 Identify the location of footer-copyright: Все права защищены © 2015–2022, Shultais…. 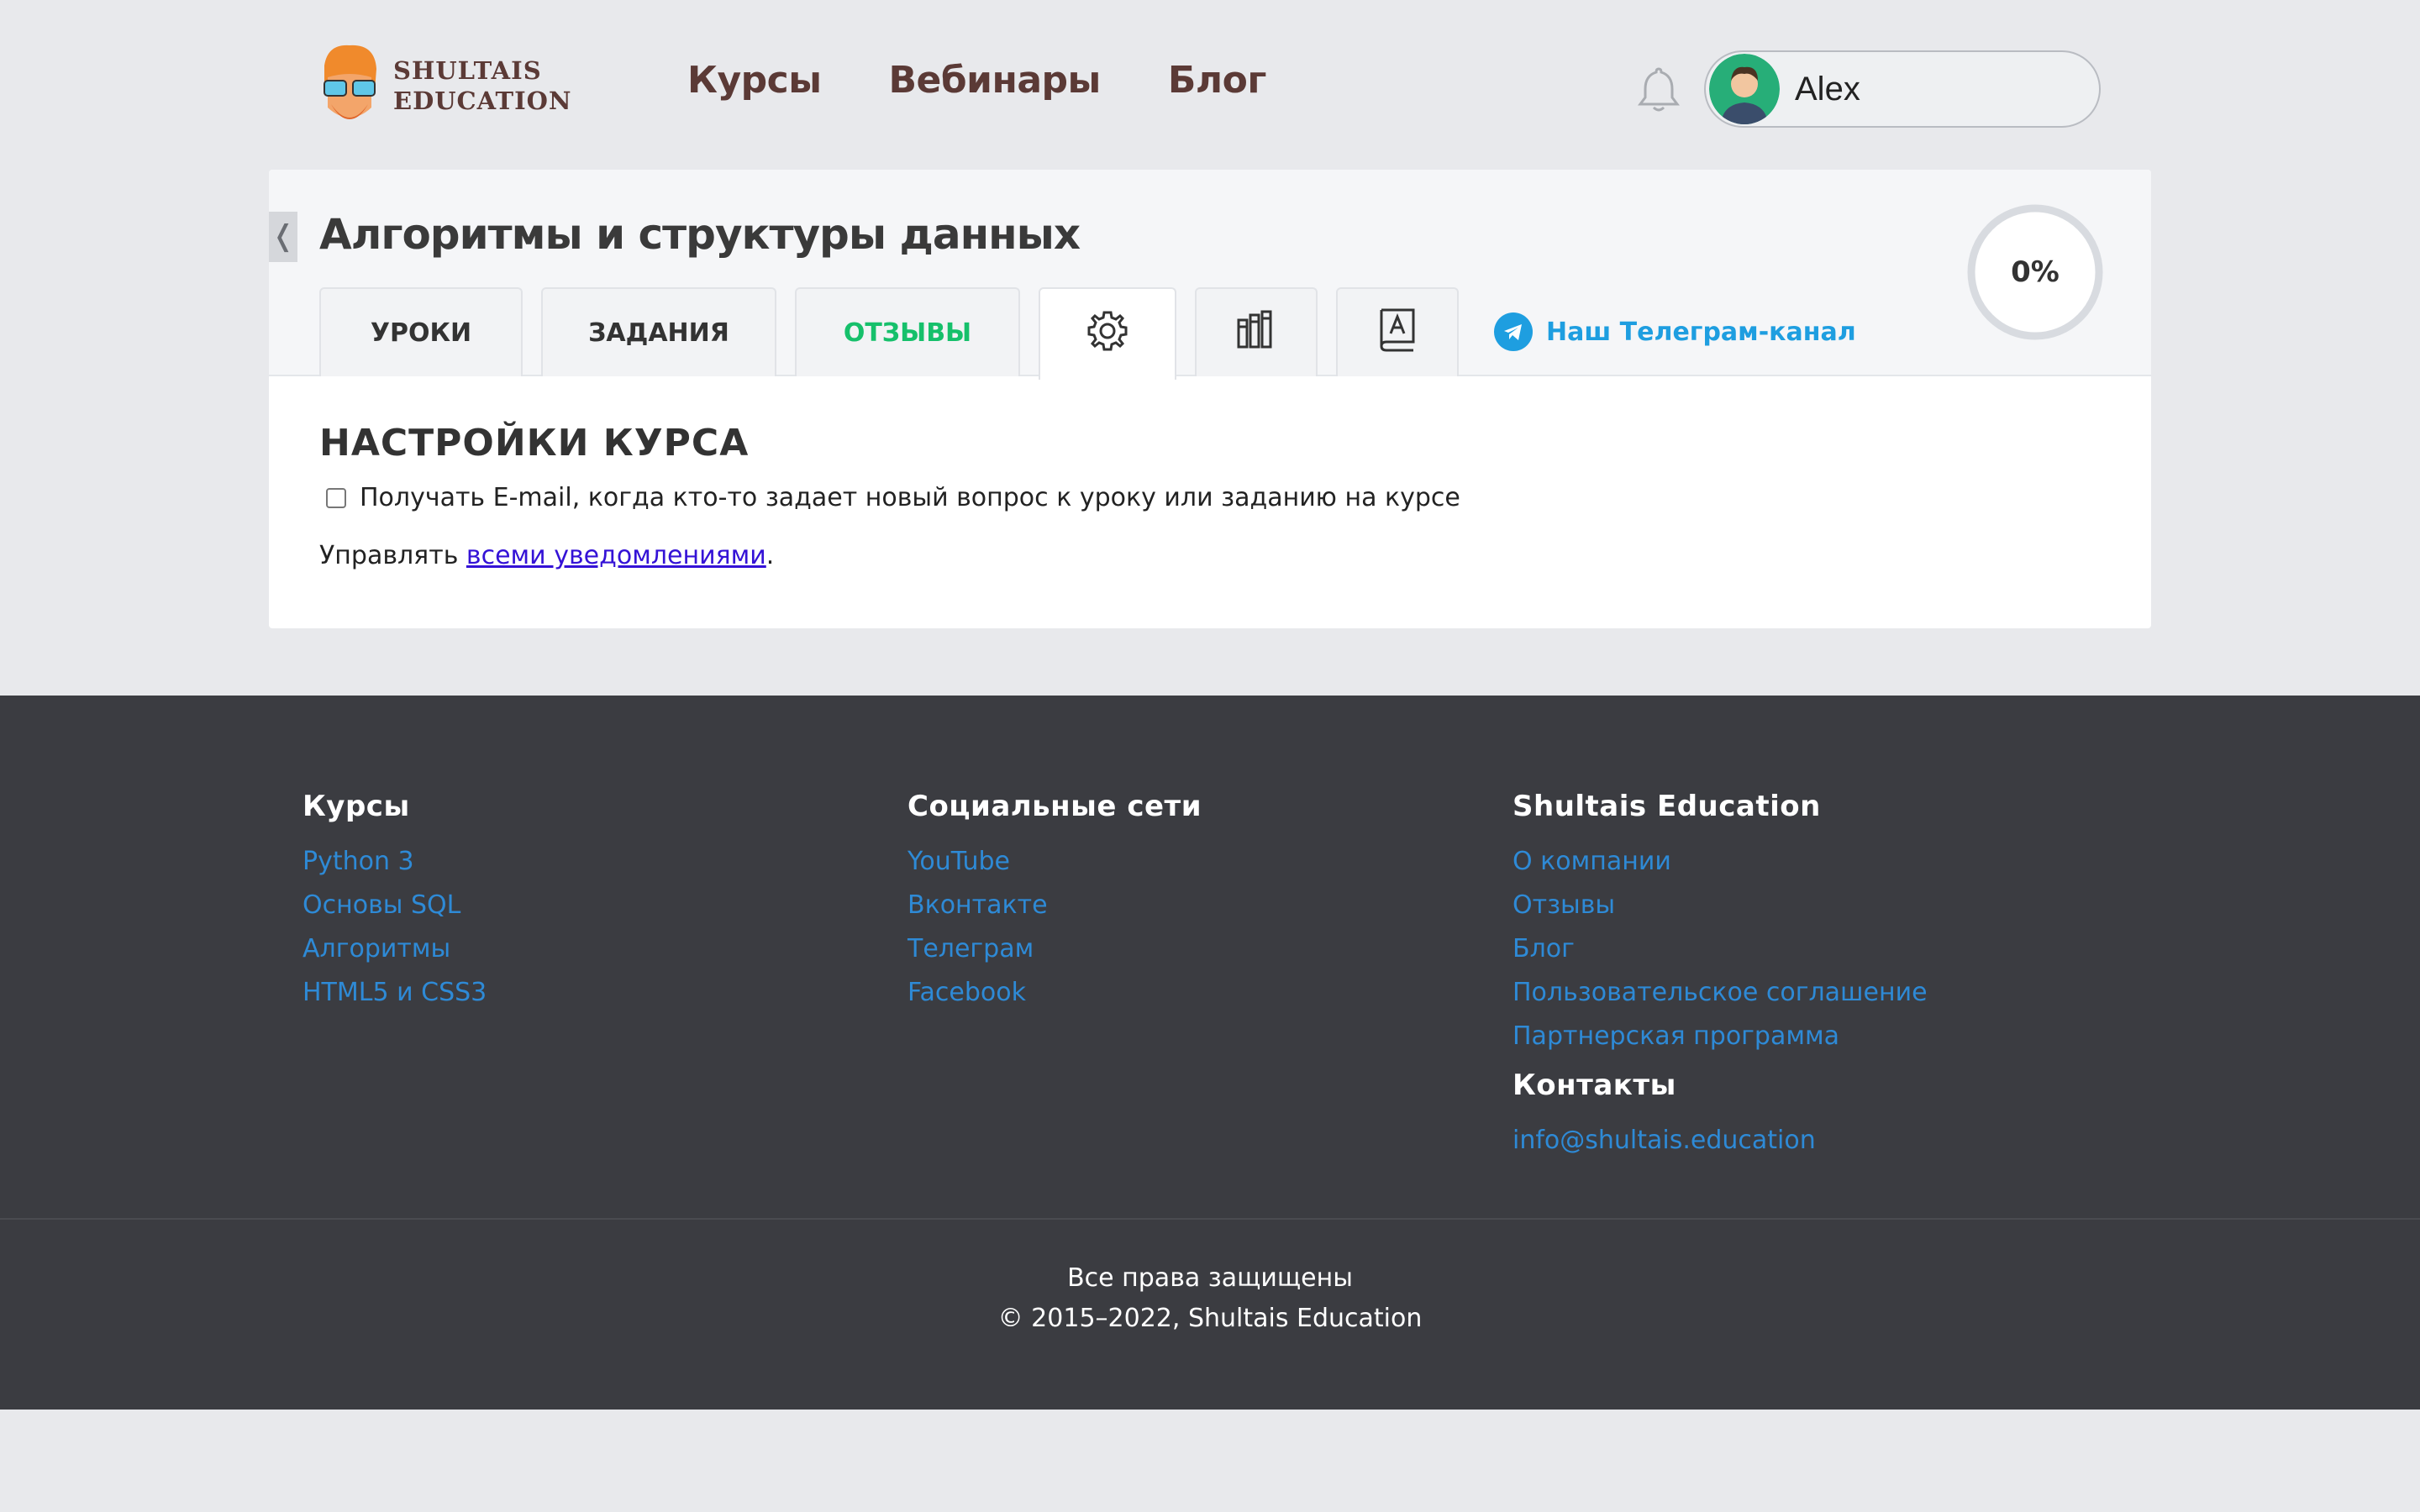
(1210, 1298).